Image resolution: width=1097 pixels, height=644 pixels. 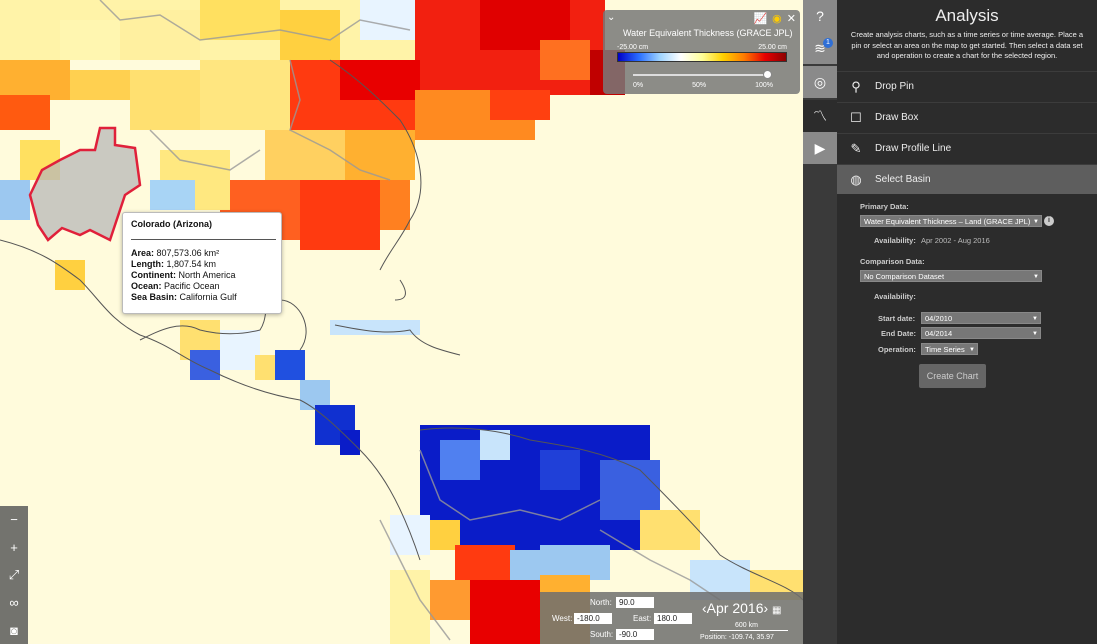 What do you see at coordinates (760, 18) in the screenshot?
I see `chart-icon: 📈` at bounding box center [760, 18].